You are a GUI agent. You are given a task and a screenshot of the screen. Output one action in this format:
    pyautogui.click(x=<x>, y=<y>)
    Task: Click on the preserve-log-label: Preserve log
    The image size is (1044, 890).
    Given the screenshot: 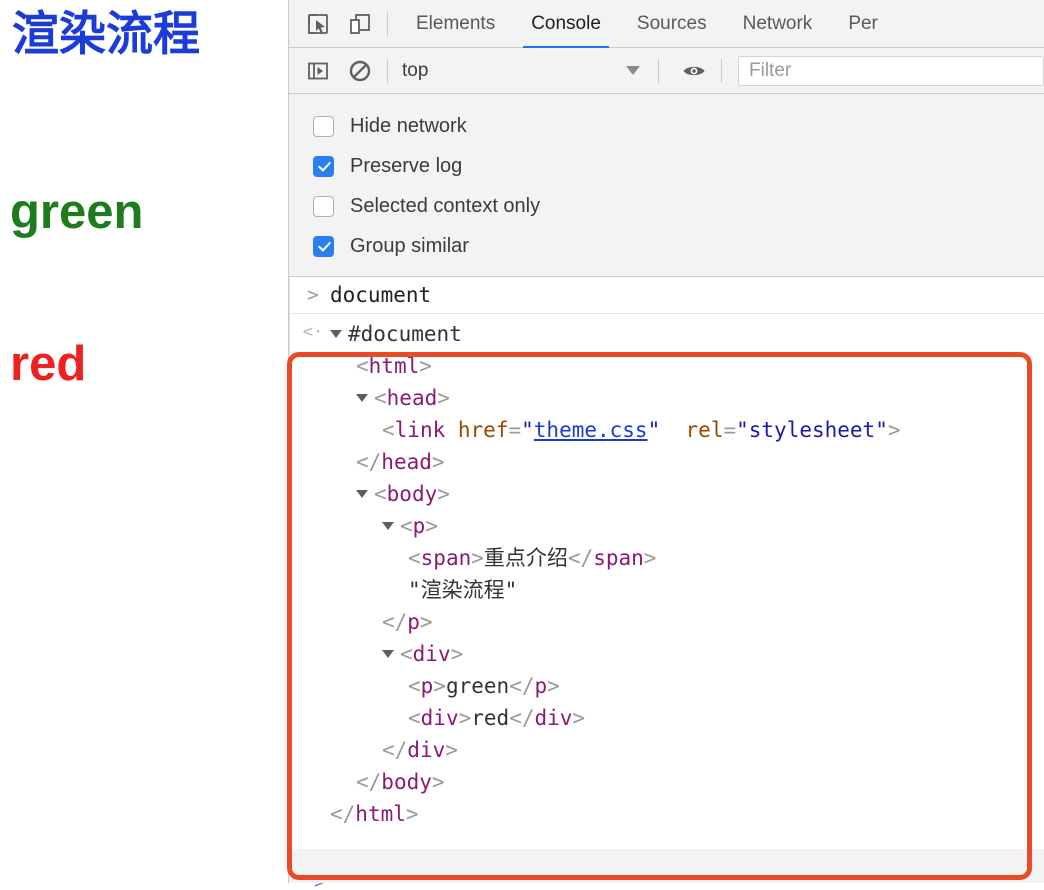 What is the action you would take?
    pyautogui.click(x=406, y=165)
    